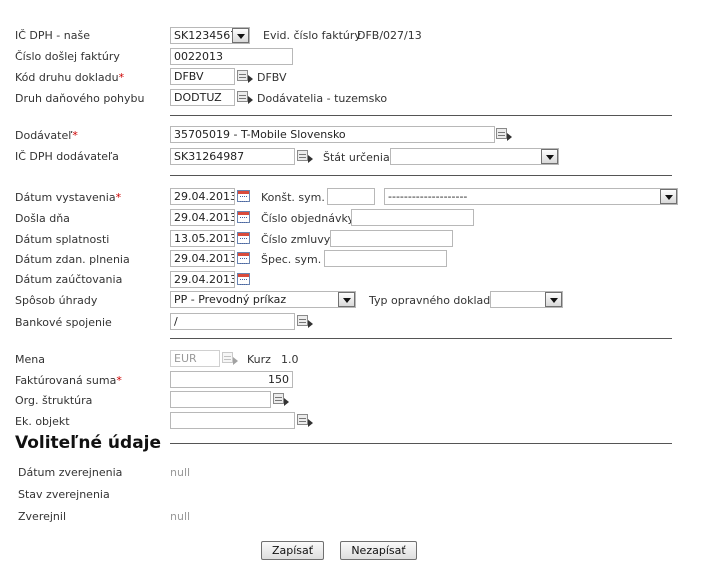 This screenshot has width=715, height=577. I want to click on amount-label-text: Faktúrovaná suma, so click(66, 380).